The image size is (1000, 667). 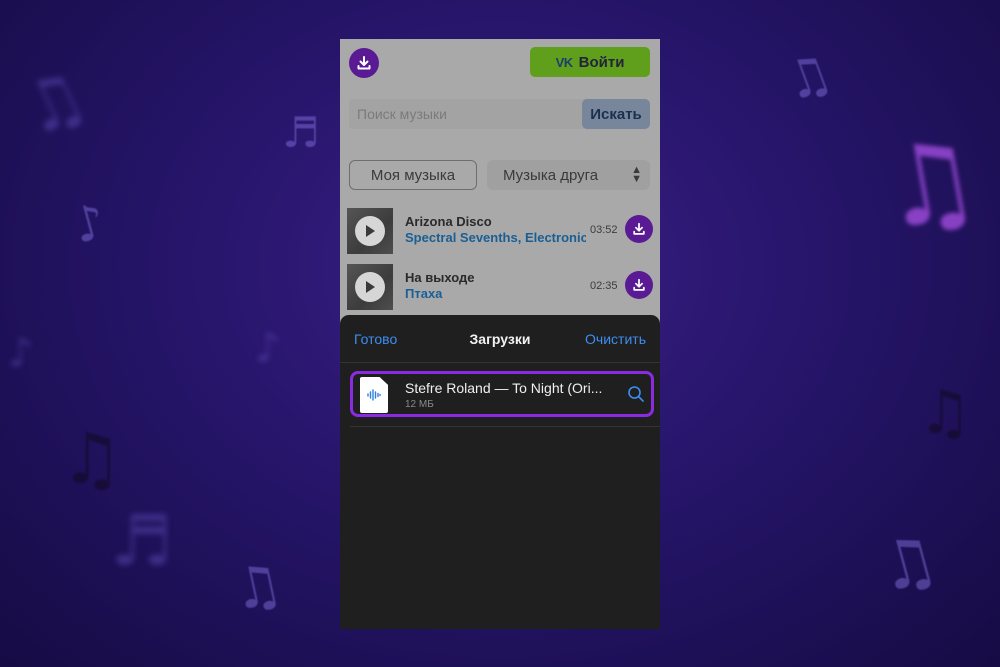 What do you see at coordinates (551, 175) in the screenshot?
I see `friend-music-label: Музыка друга` at bounding box center [551, 175].